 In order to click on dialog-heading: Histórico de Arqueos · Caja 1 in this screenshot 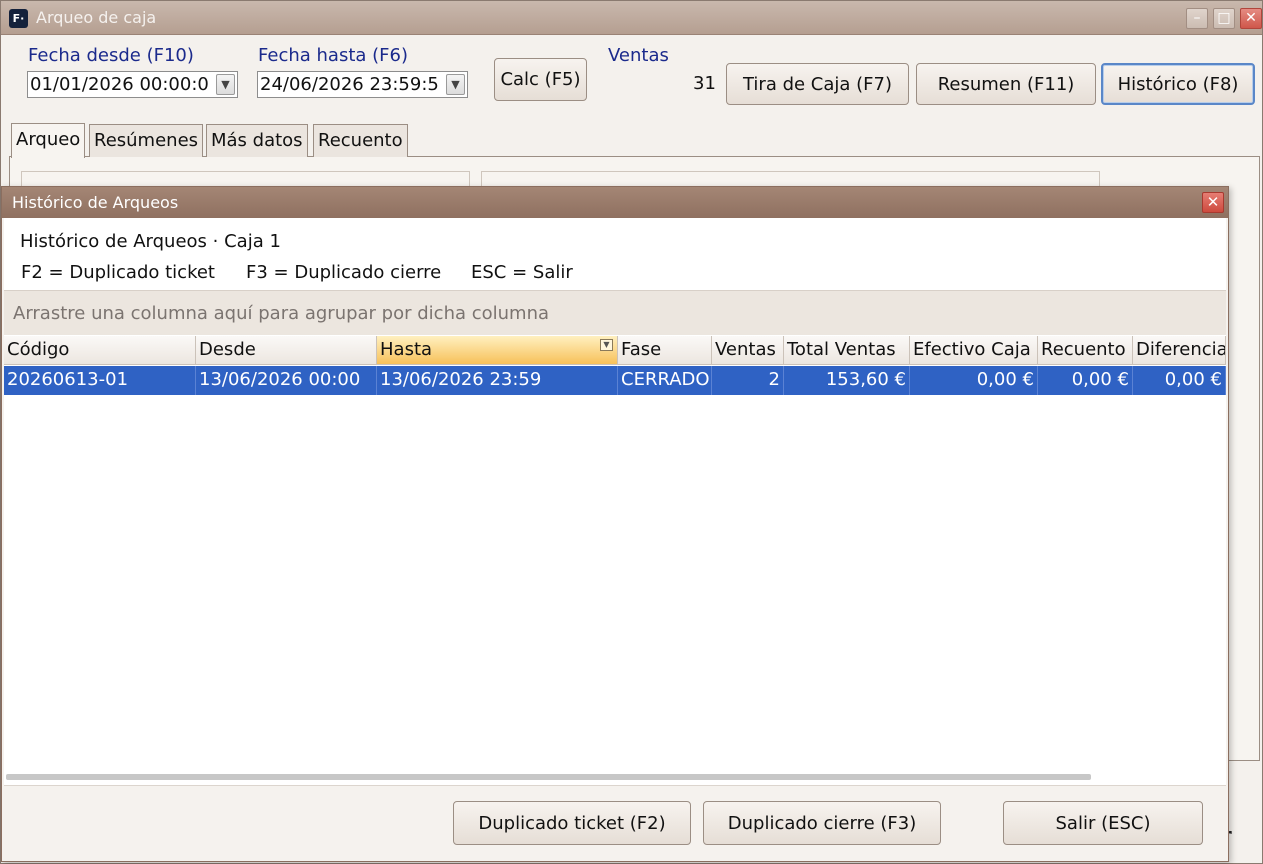, I will do `click(150, 241)`.